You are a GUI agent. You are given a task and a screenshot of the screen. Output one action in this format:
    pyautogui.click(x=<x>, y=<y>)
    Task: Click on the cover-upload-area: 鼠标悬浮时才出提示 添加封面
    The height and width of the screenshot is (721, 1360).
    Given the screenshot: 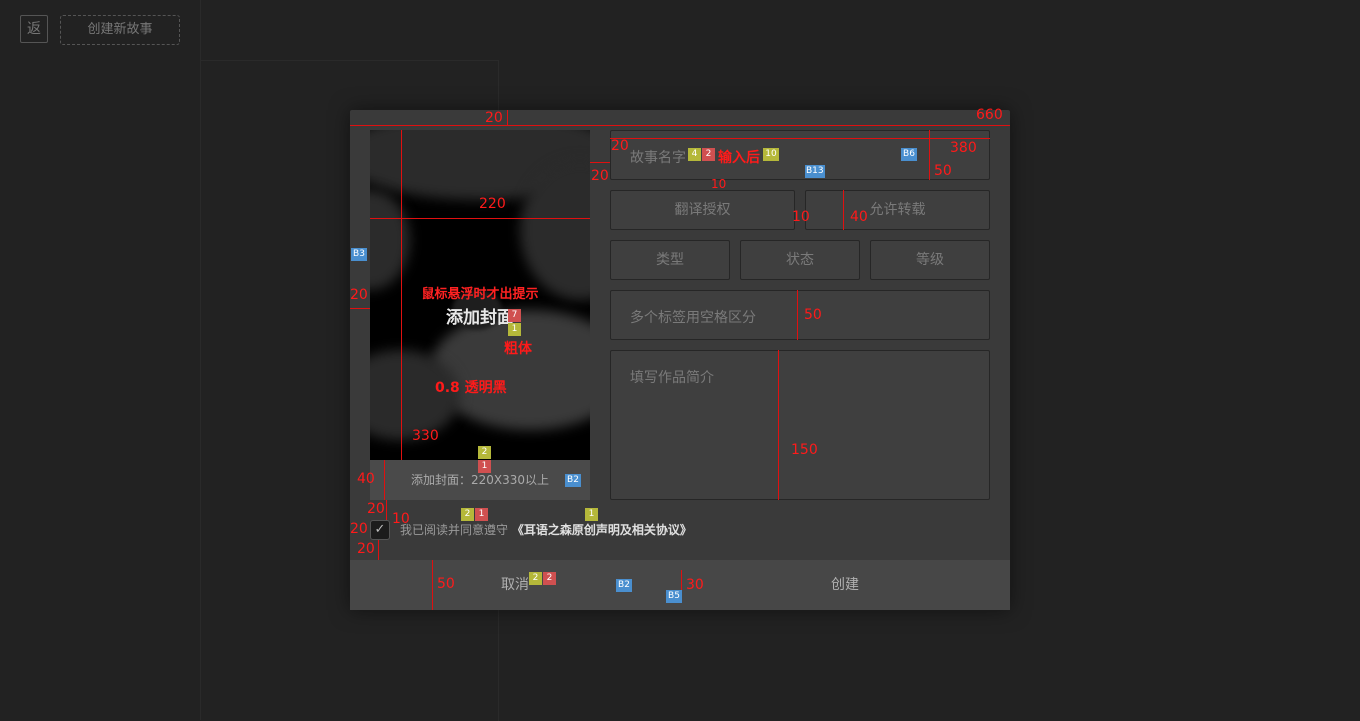 What is the action you would take?
    pyautogui.click(x=480, y=295)
    